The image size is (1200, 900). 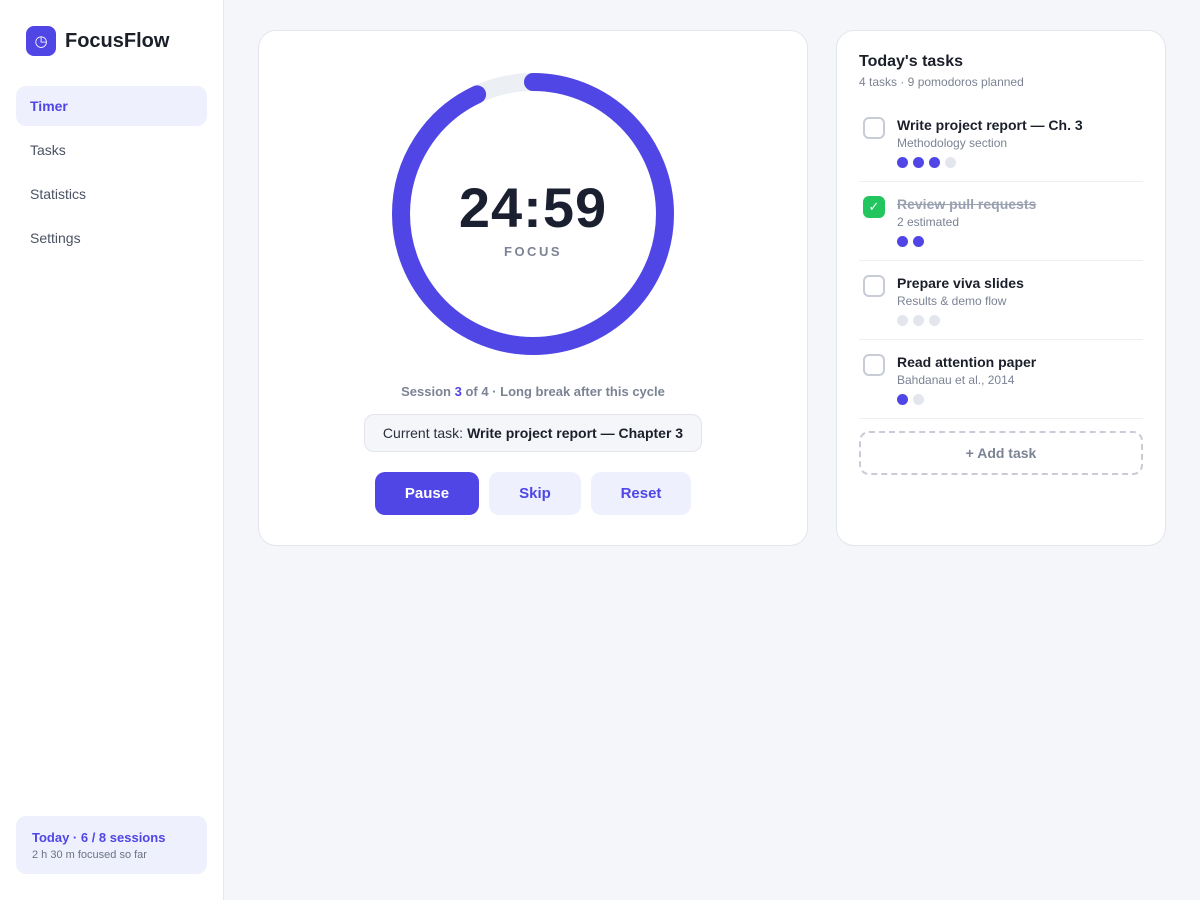 What do you see at coordinates (960, 283) in the screenshot?
I see `task-name: Prepare viva slides` at bounding box center [960, 283].